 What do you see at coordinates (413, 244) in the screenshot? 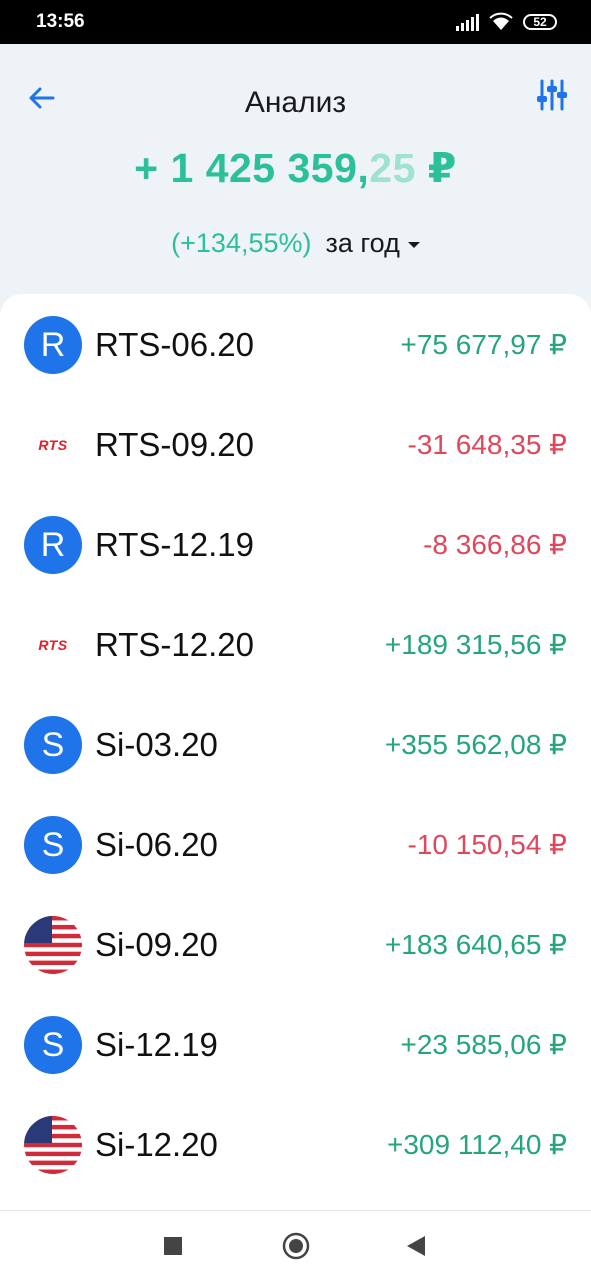
I see `caret-down-icon` at bounding box center [413, 244].